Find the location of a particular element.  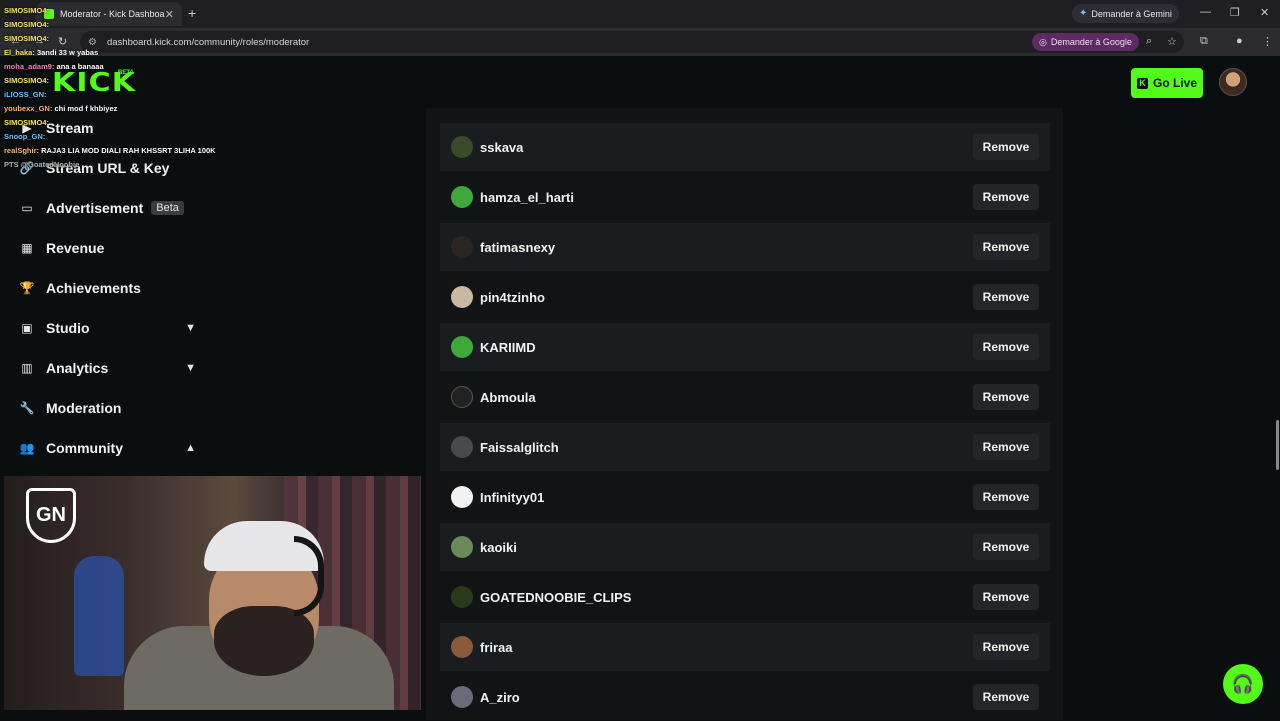

sidebar-item-label: Advertisement is located at coordinates (95, 208).